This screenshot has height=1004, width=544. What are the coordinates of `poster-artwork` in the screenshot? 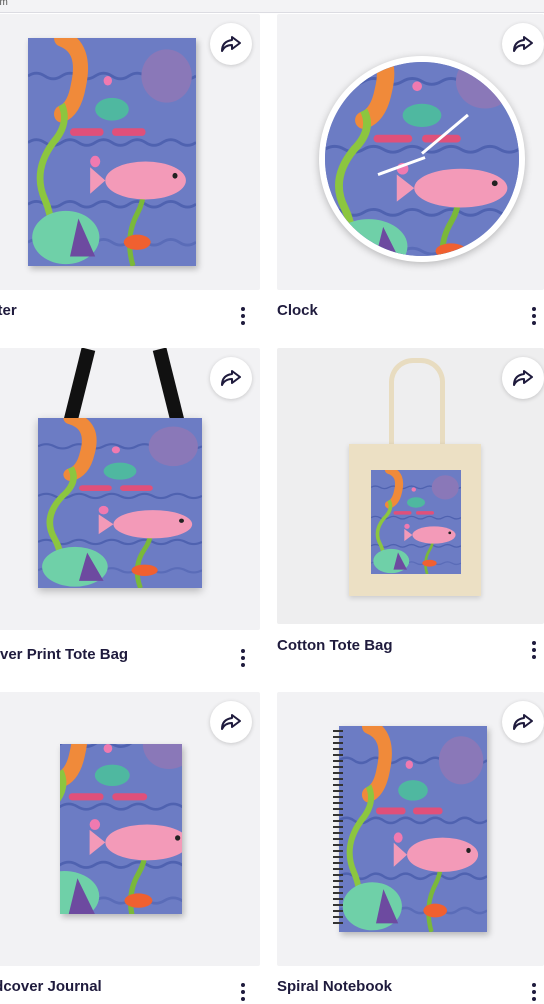 It's located at (112, 152).